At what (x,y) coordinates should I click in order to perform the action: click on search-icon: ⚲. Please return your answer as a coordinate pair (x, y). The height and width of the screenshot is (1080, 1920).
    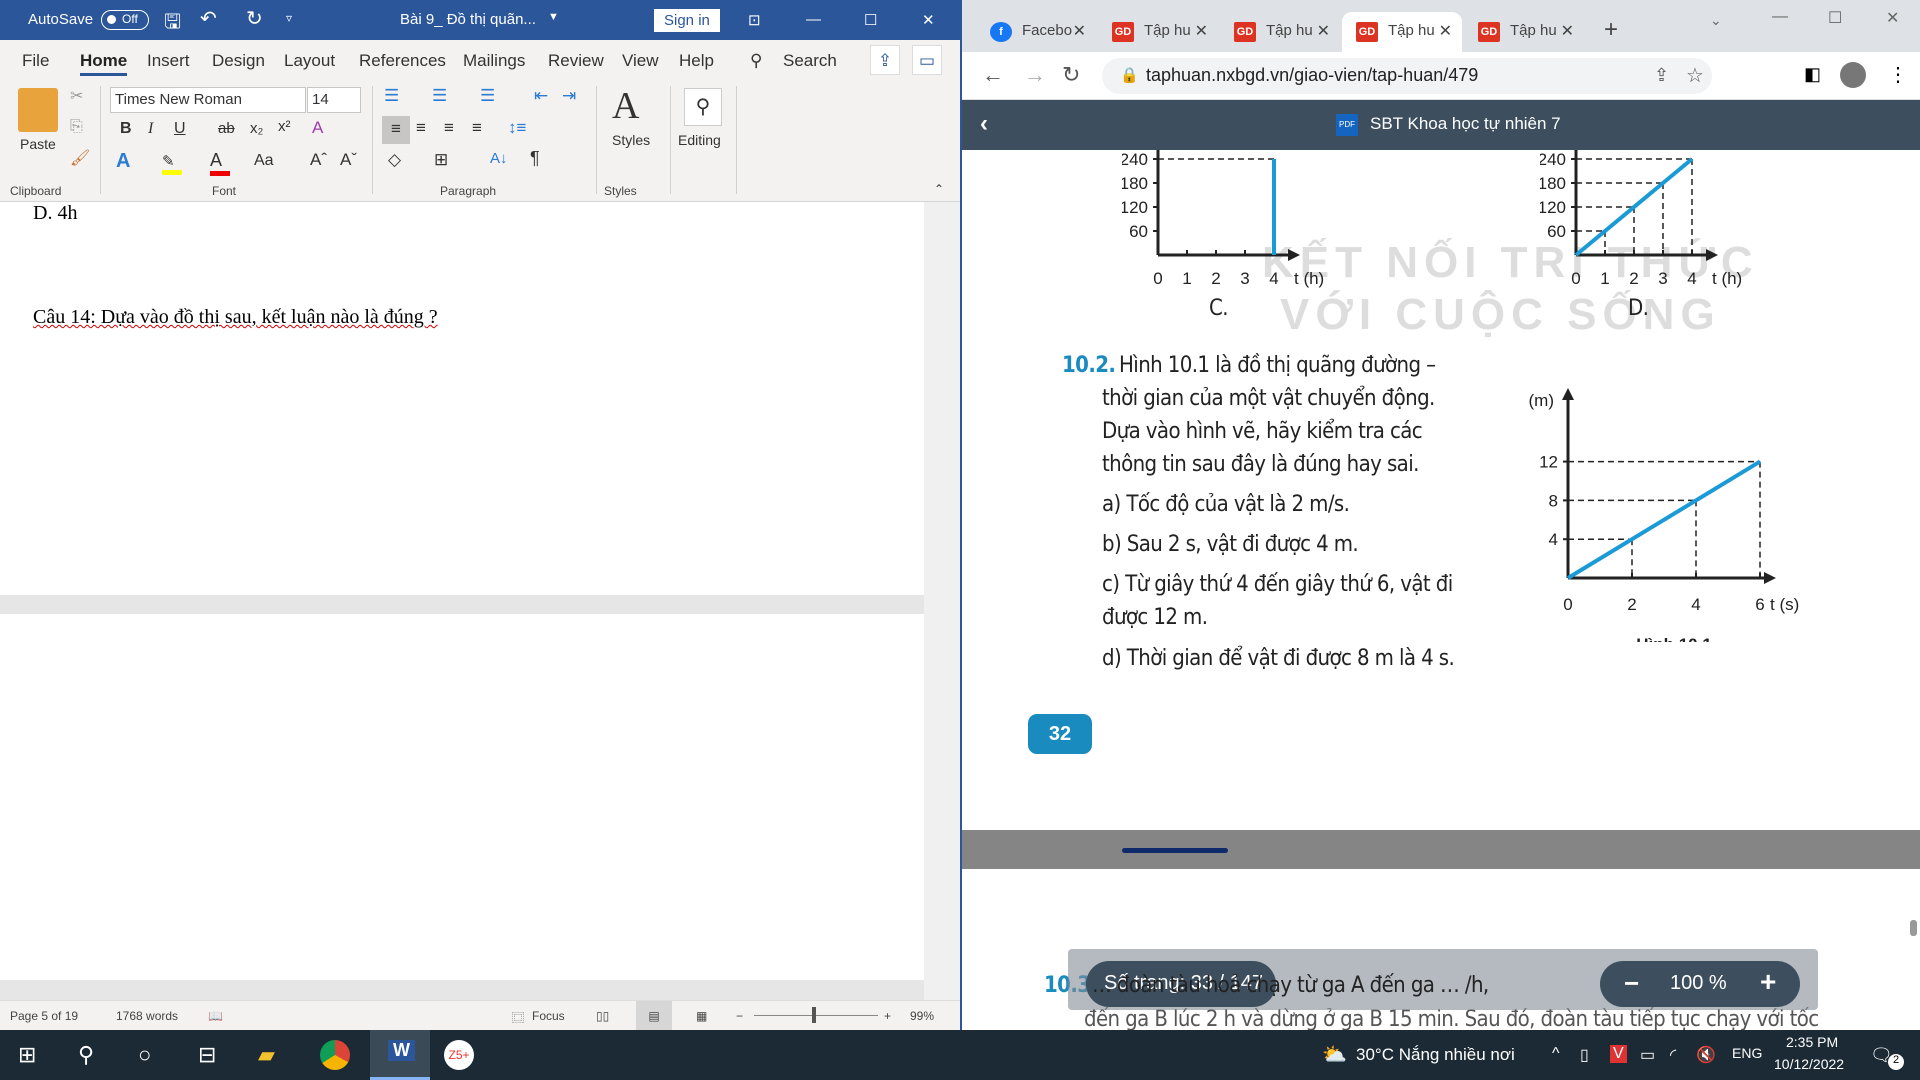
    Looking at the image, I should click on (86, 1055).